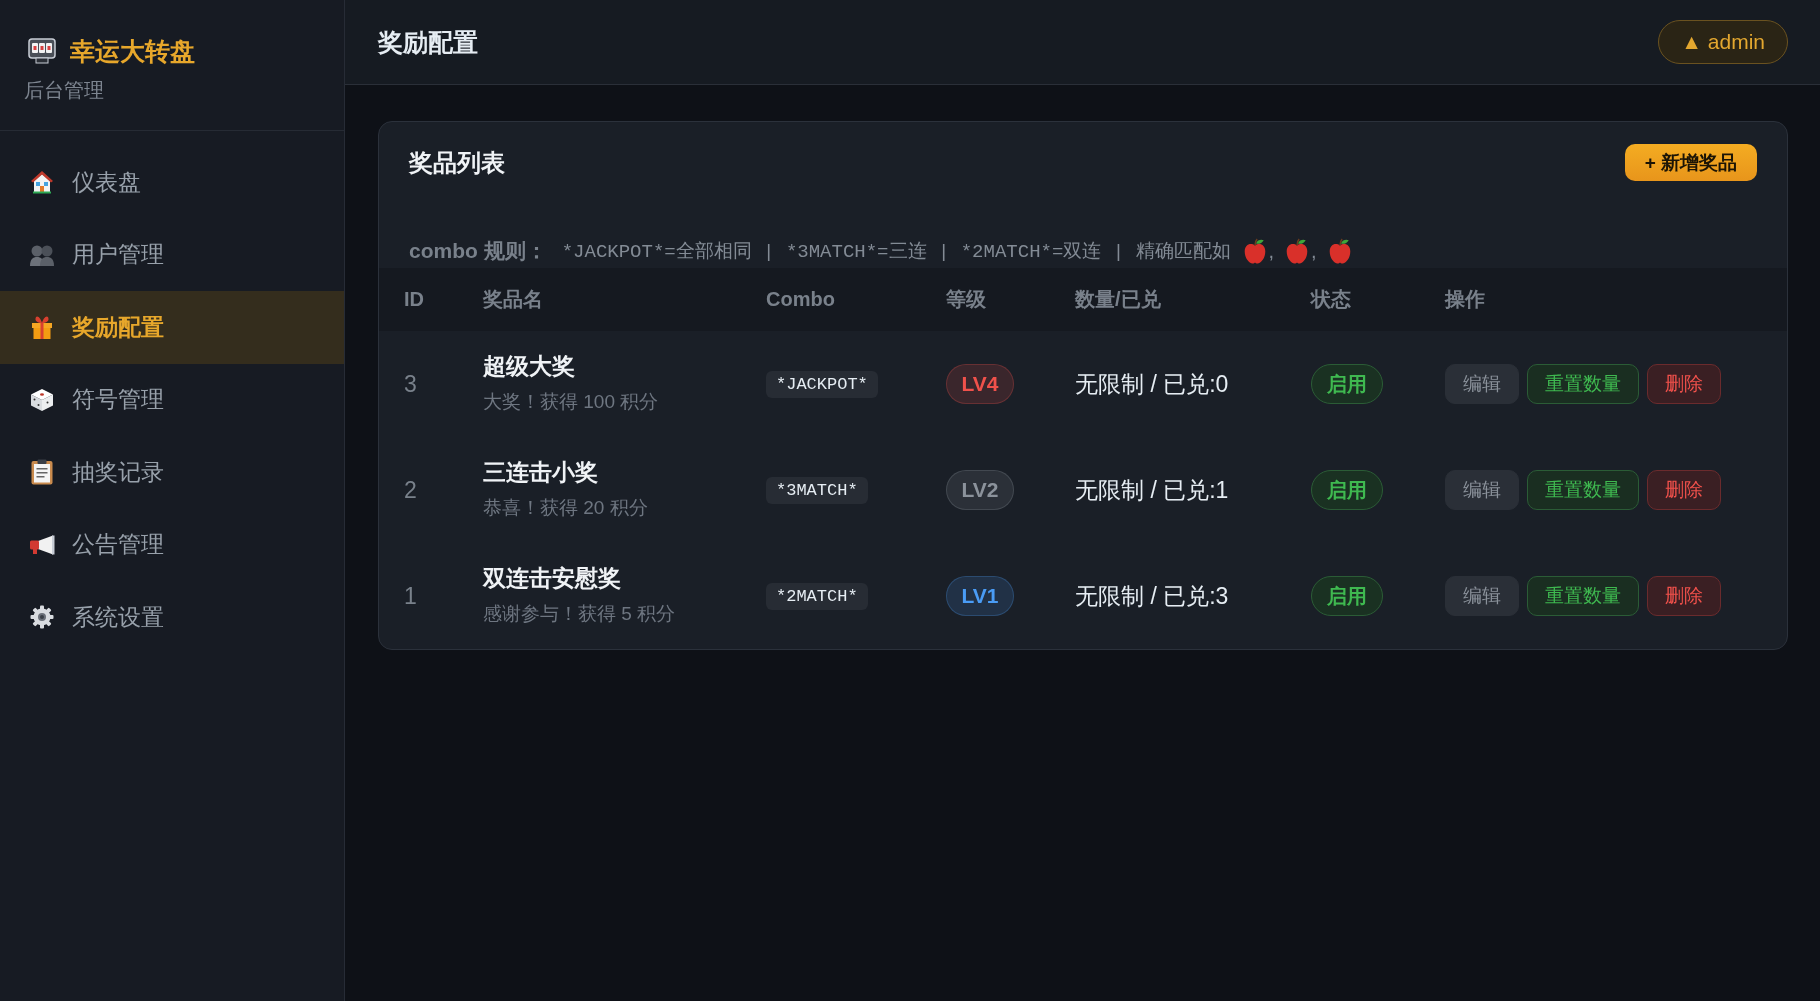 This screenshot has height=1001, width=1820. Describe the element at coordinates (579, 614) in the screenshot. I see `prize-description: 感谢参与！获得 5 积分` at that location.